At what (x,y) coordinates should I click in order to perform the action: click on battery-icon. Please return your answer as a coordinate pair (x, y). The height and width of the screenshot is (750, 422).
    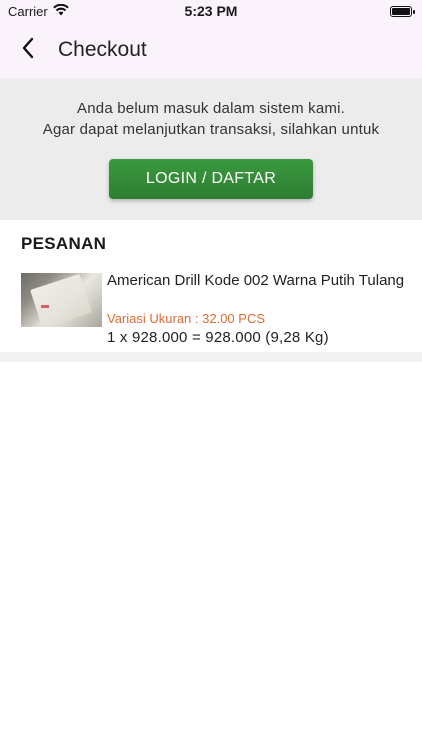
    Looking at the image, I should click on (402, 11).